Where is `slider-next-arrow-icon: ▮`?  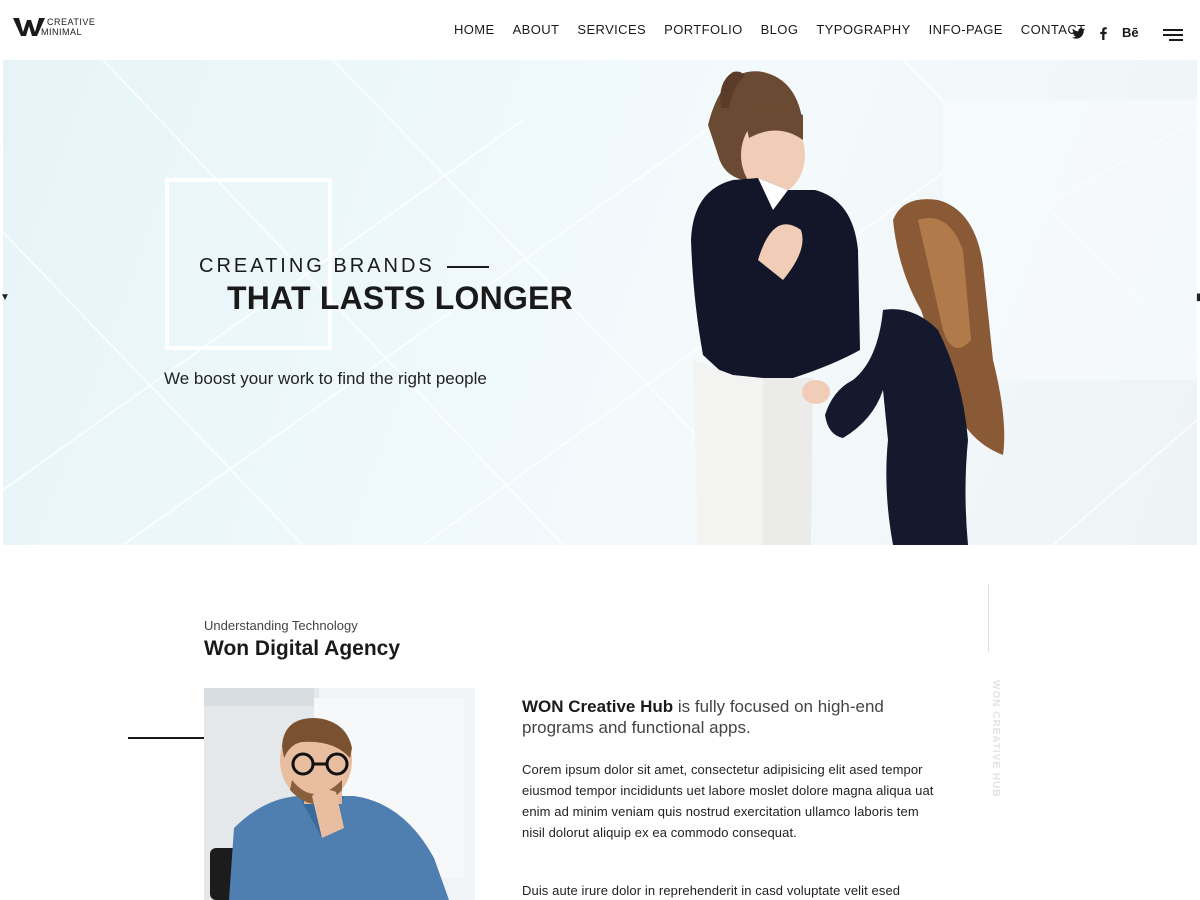 slider-next-arrow-icon: ▮ is located at coordinates (1198, 297).